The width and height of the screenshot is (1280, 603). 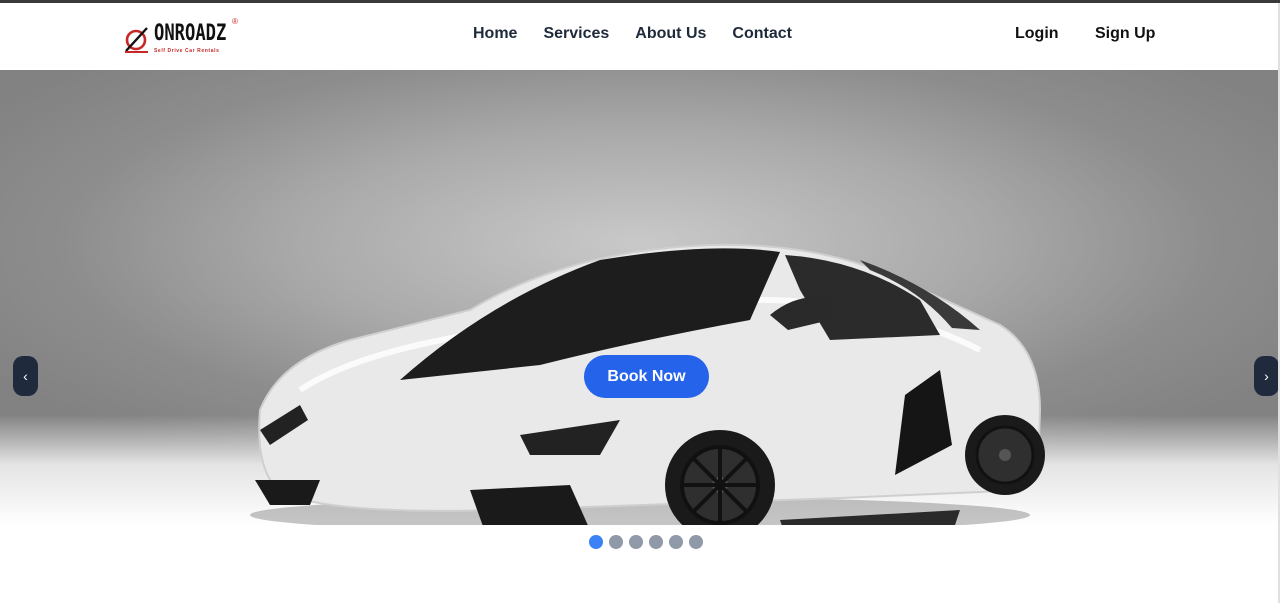 I want to click on nav-services: Services, so click(x=576, y=34).